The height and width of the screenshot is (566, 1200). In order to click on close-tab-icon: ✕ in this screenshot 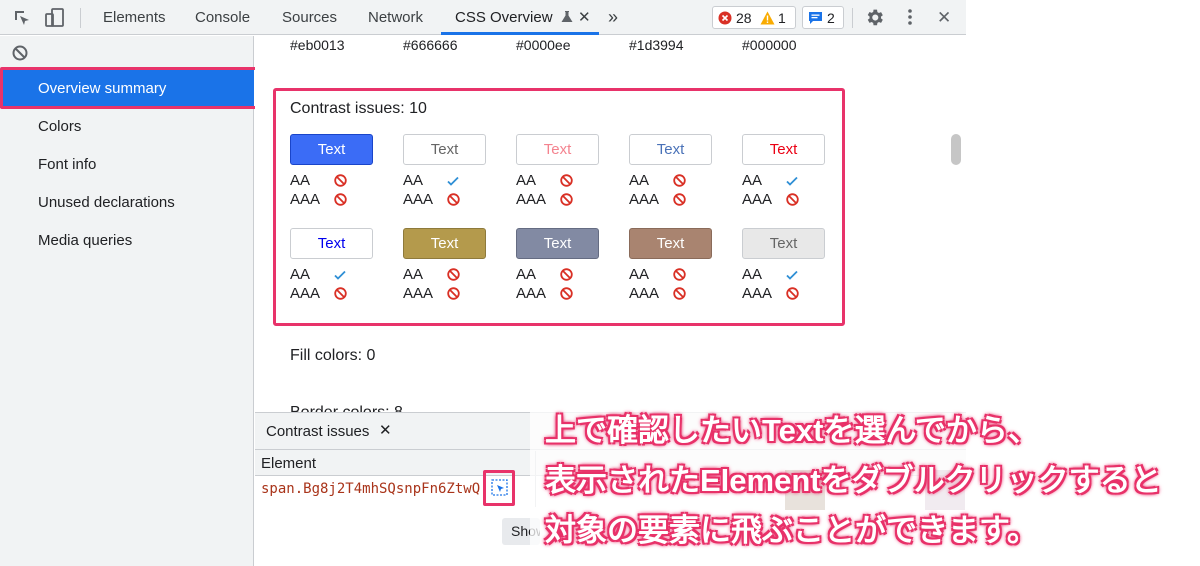, I will do `click(584, 17)`.